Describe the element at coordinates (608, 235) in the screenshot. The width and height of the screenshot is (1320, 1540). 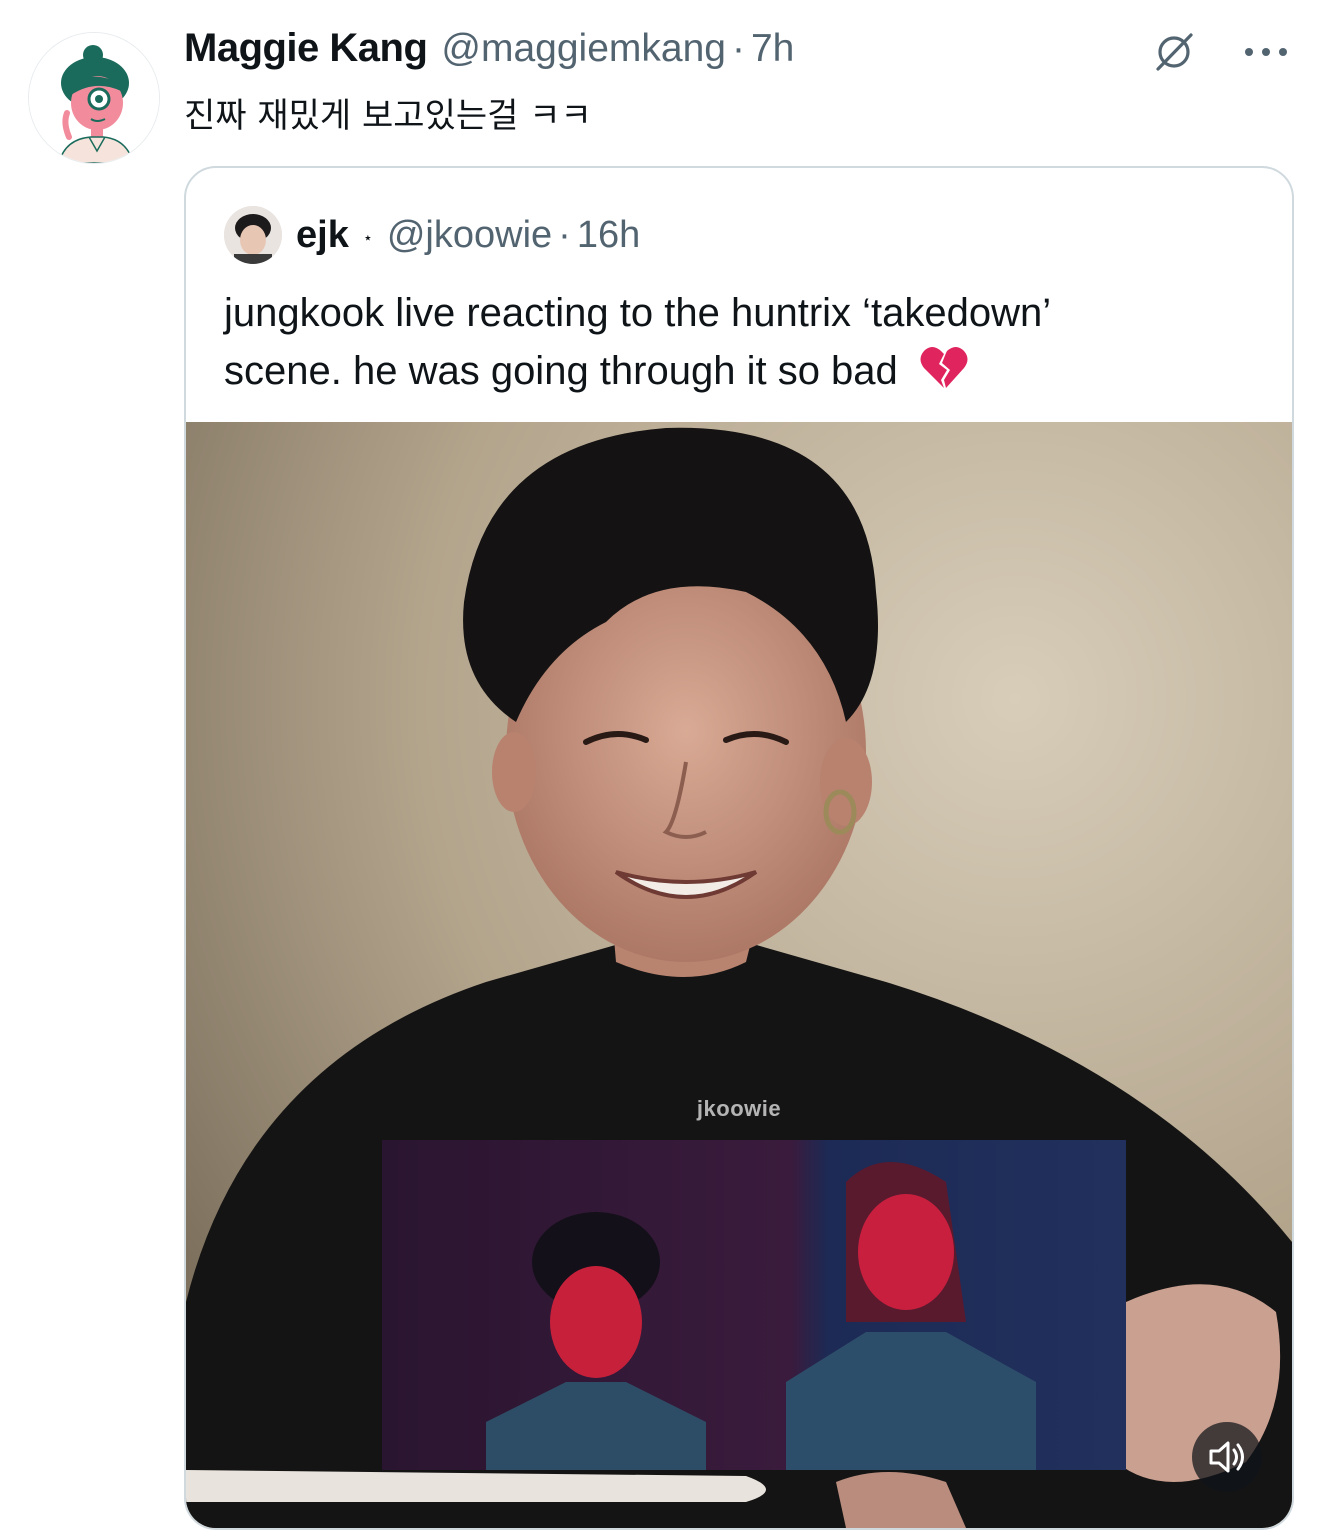
I see `quoted-tweet-timestamp: 16h` at that location.